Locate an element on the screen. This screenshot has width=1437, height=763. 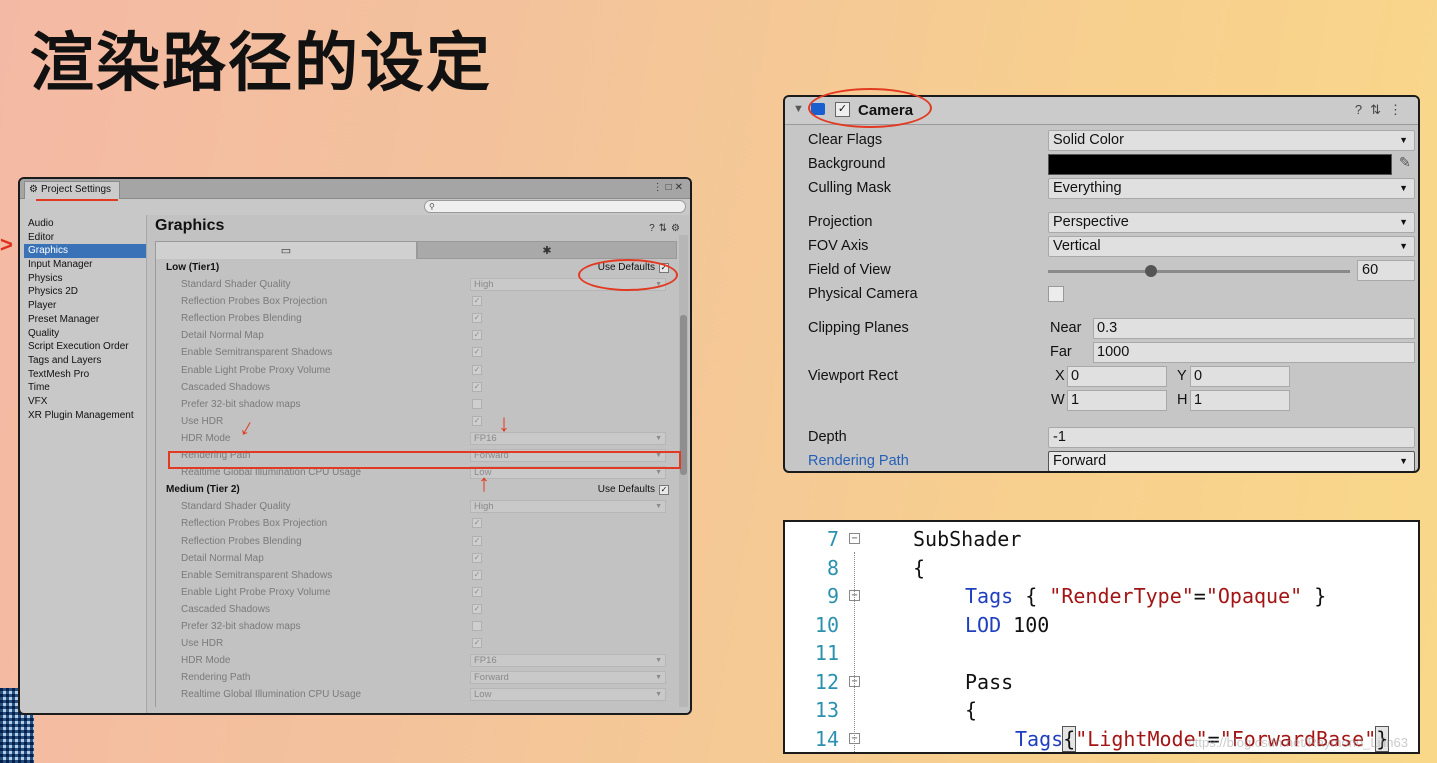
background-color-swatch is located at coordinates (1220, 164).